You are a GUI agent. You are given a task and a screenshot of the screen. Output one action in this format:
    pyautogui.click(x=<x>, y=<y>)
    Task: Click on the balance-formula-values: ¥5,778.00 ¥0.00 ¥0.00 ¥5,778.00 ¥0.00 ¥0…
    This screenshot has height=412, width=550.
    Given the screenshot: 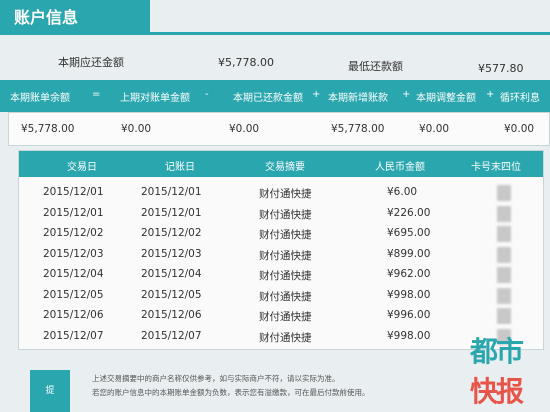 What is the action you would take?
    pyautogui.click(x=279, y=129)
    